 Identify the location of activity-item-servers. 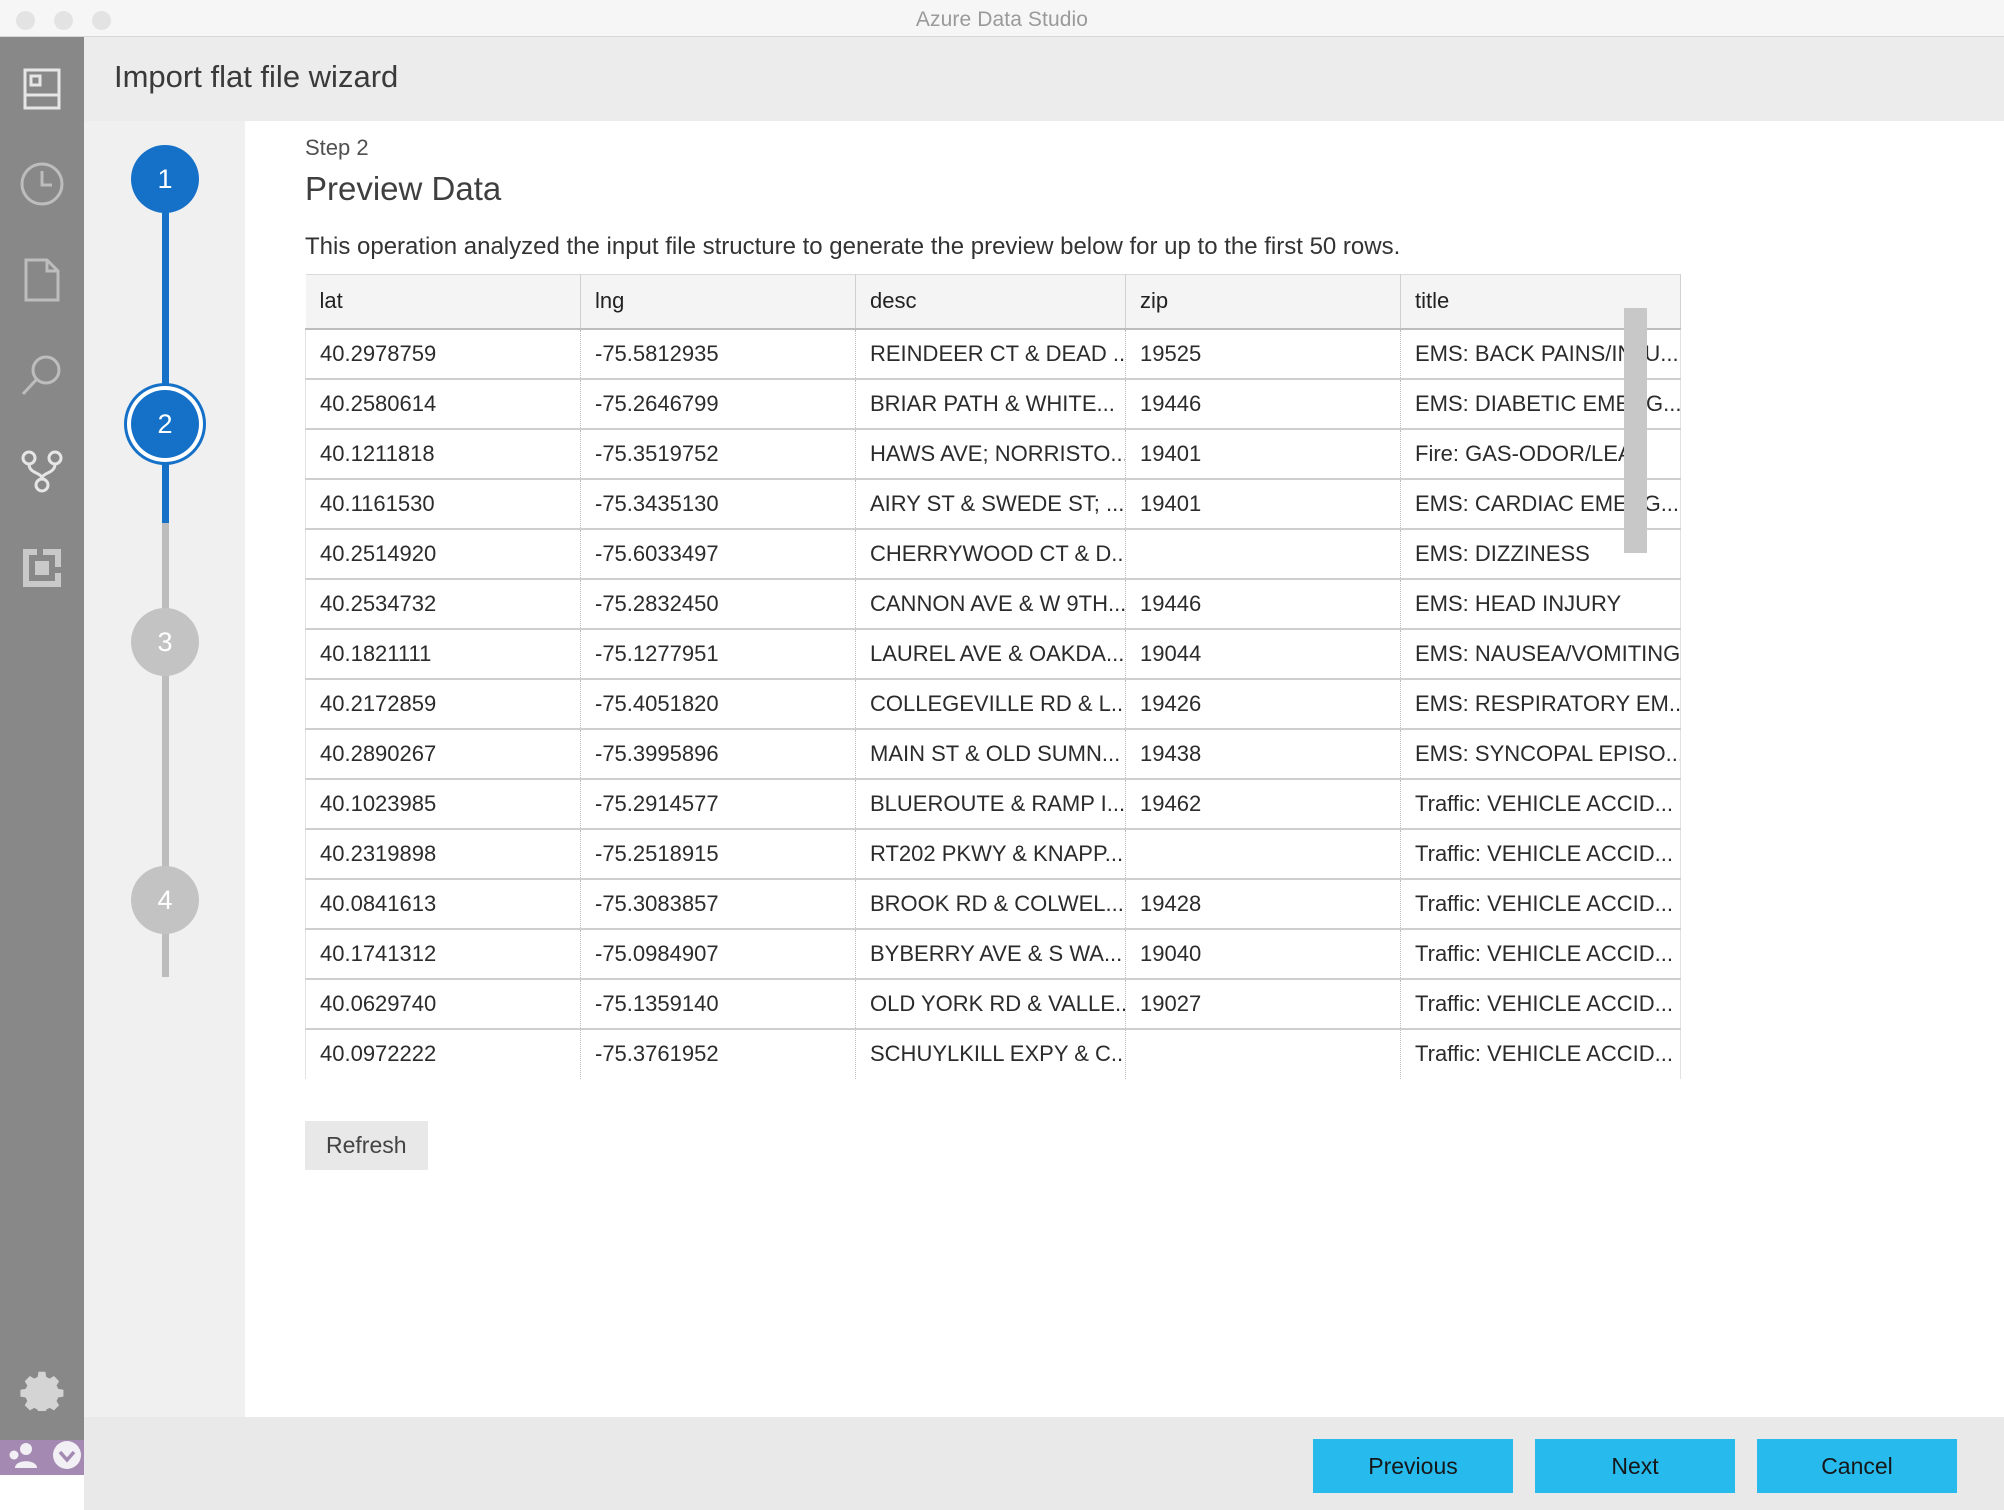
(42, 89).